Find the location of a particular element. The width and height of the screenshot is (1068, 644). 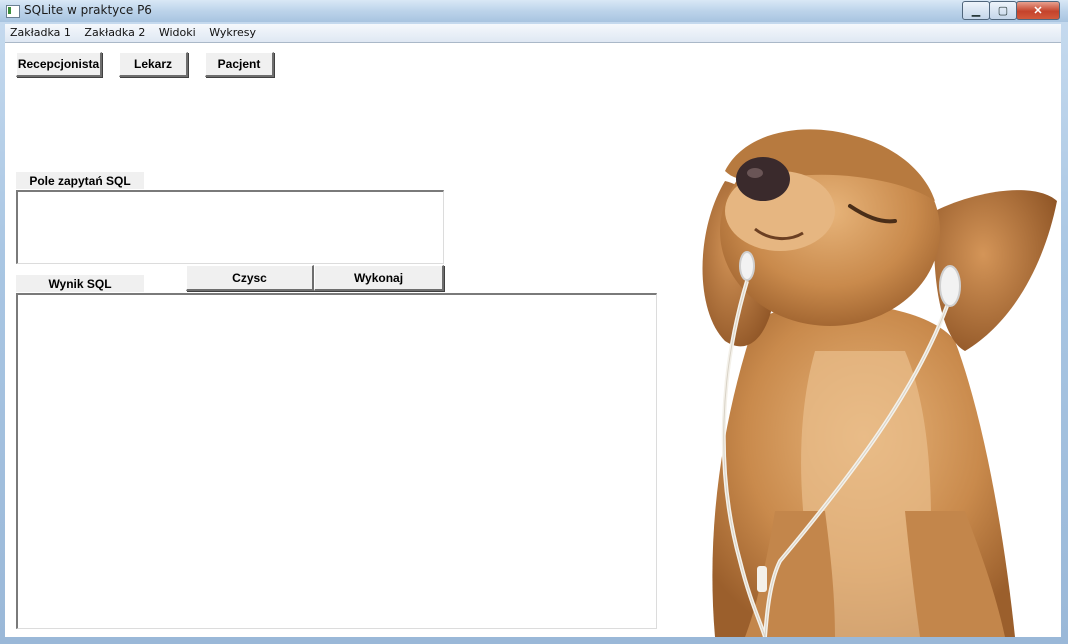

menu-zakladka-2: Zakładka 2 is located at coordinates (114, 31).